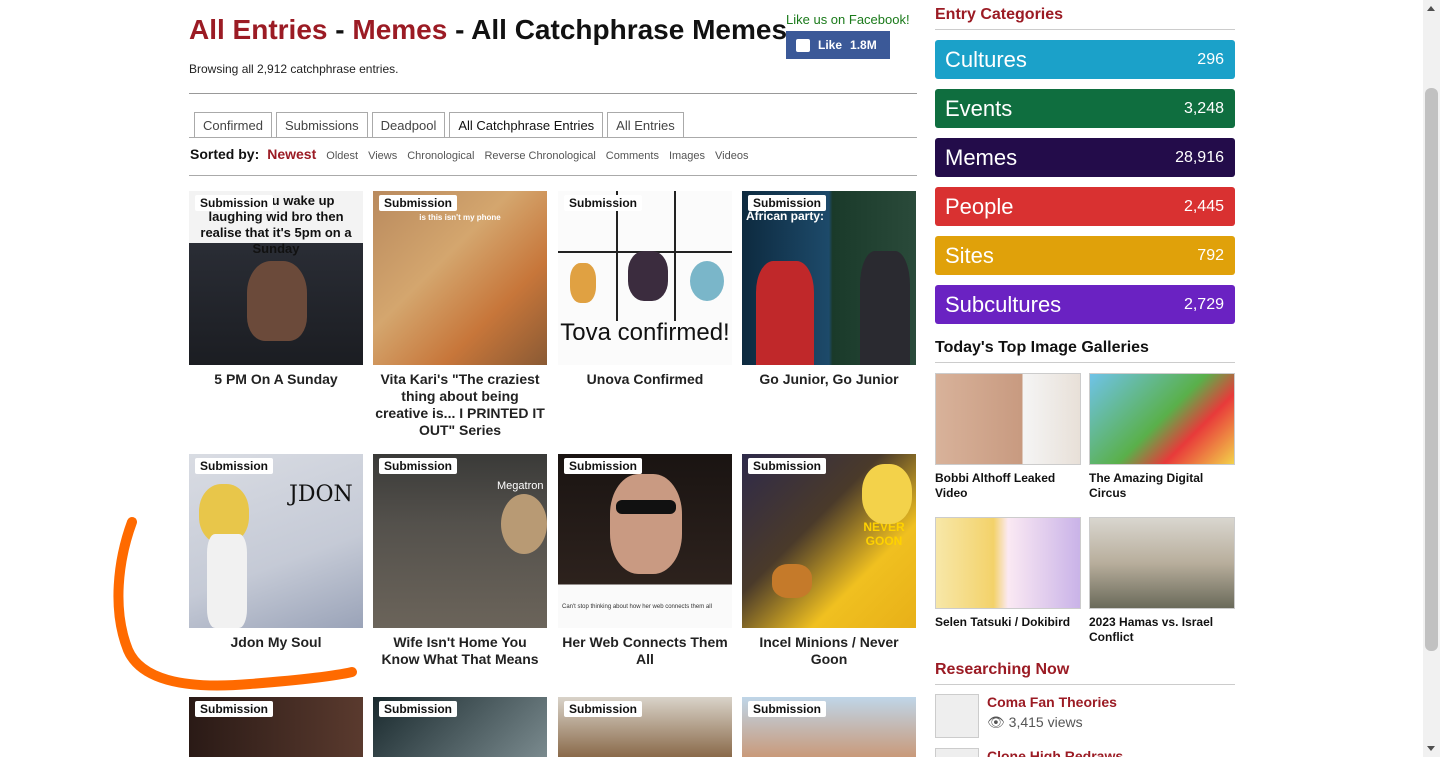 Image resolution: width=1440 pixels, height=757 pixels. I want to click on category-name: Events, so click(979, 108).